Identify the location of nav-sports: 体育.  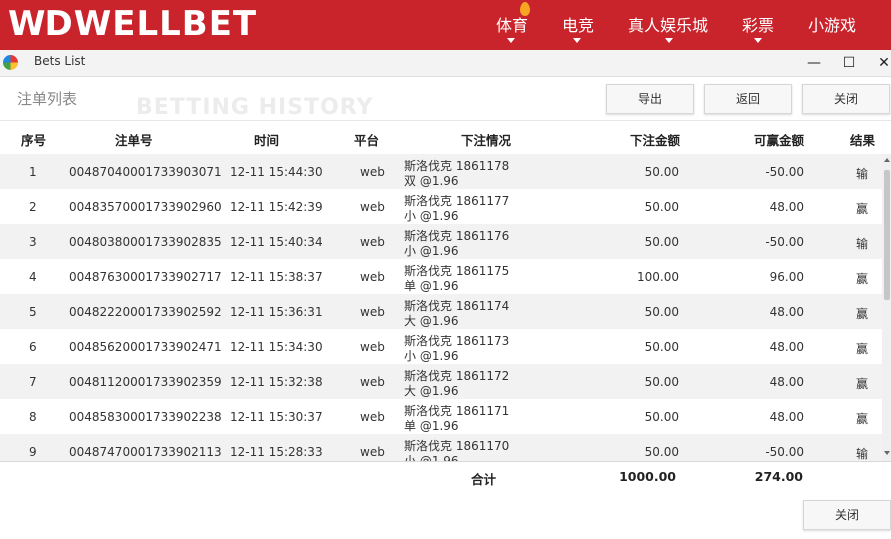
(512, 24).